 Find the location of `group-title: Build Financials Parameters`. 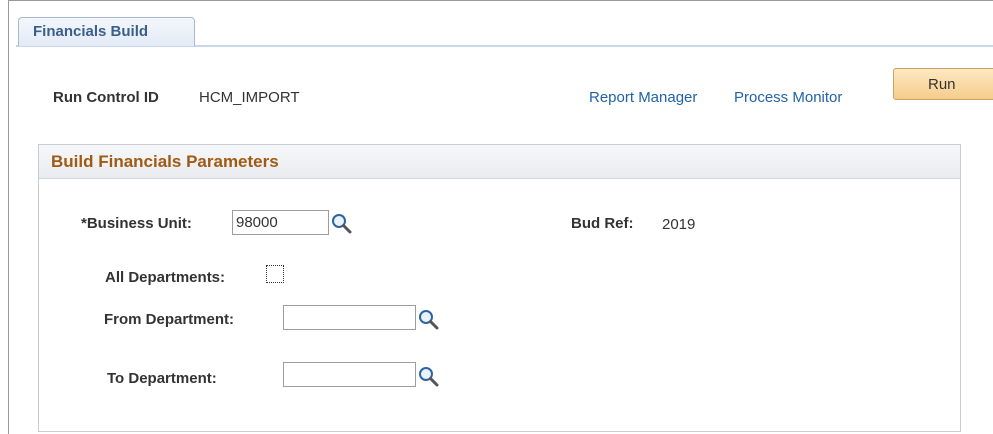

group-title: Build Financials Parameters is located at coordinates (499, 162).